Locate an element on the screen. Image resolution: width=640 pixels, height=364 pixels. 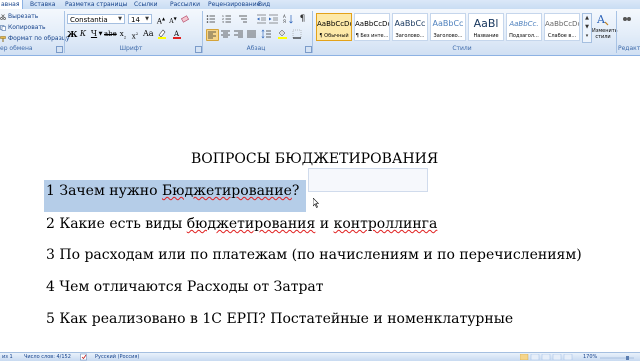
misspelled-word: бюджетирования is located at coordinates (251, 224).